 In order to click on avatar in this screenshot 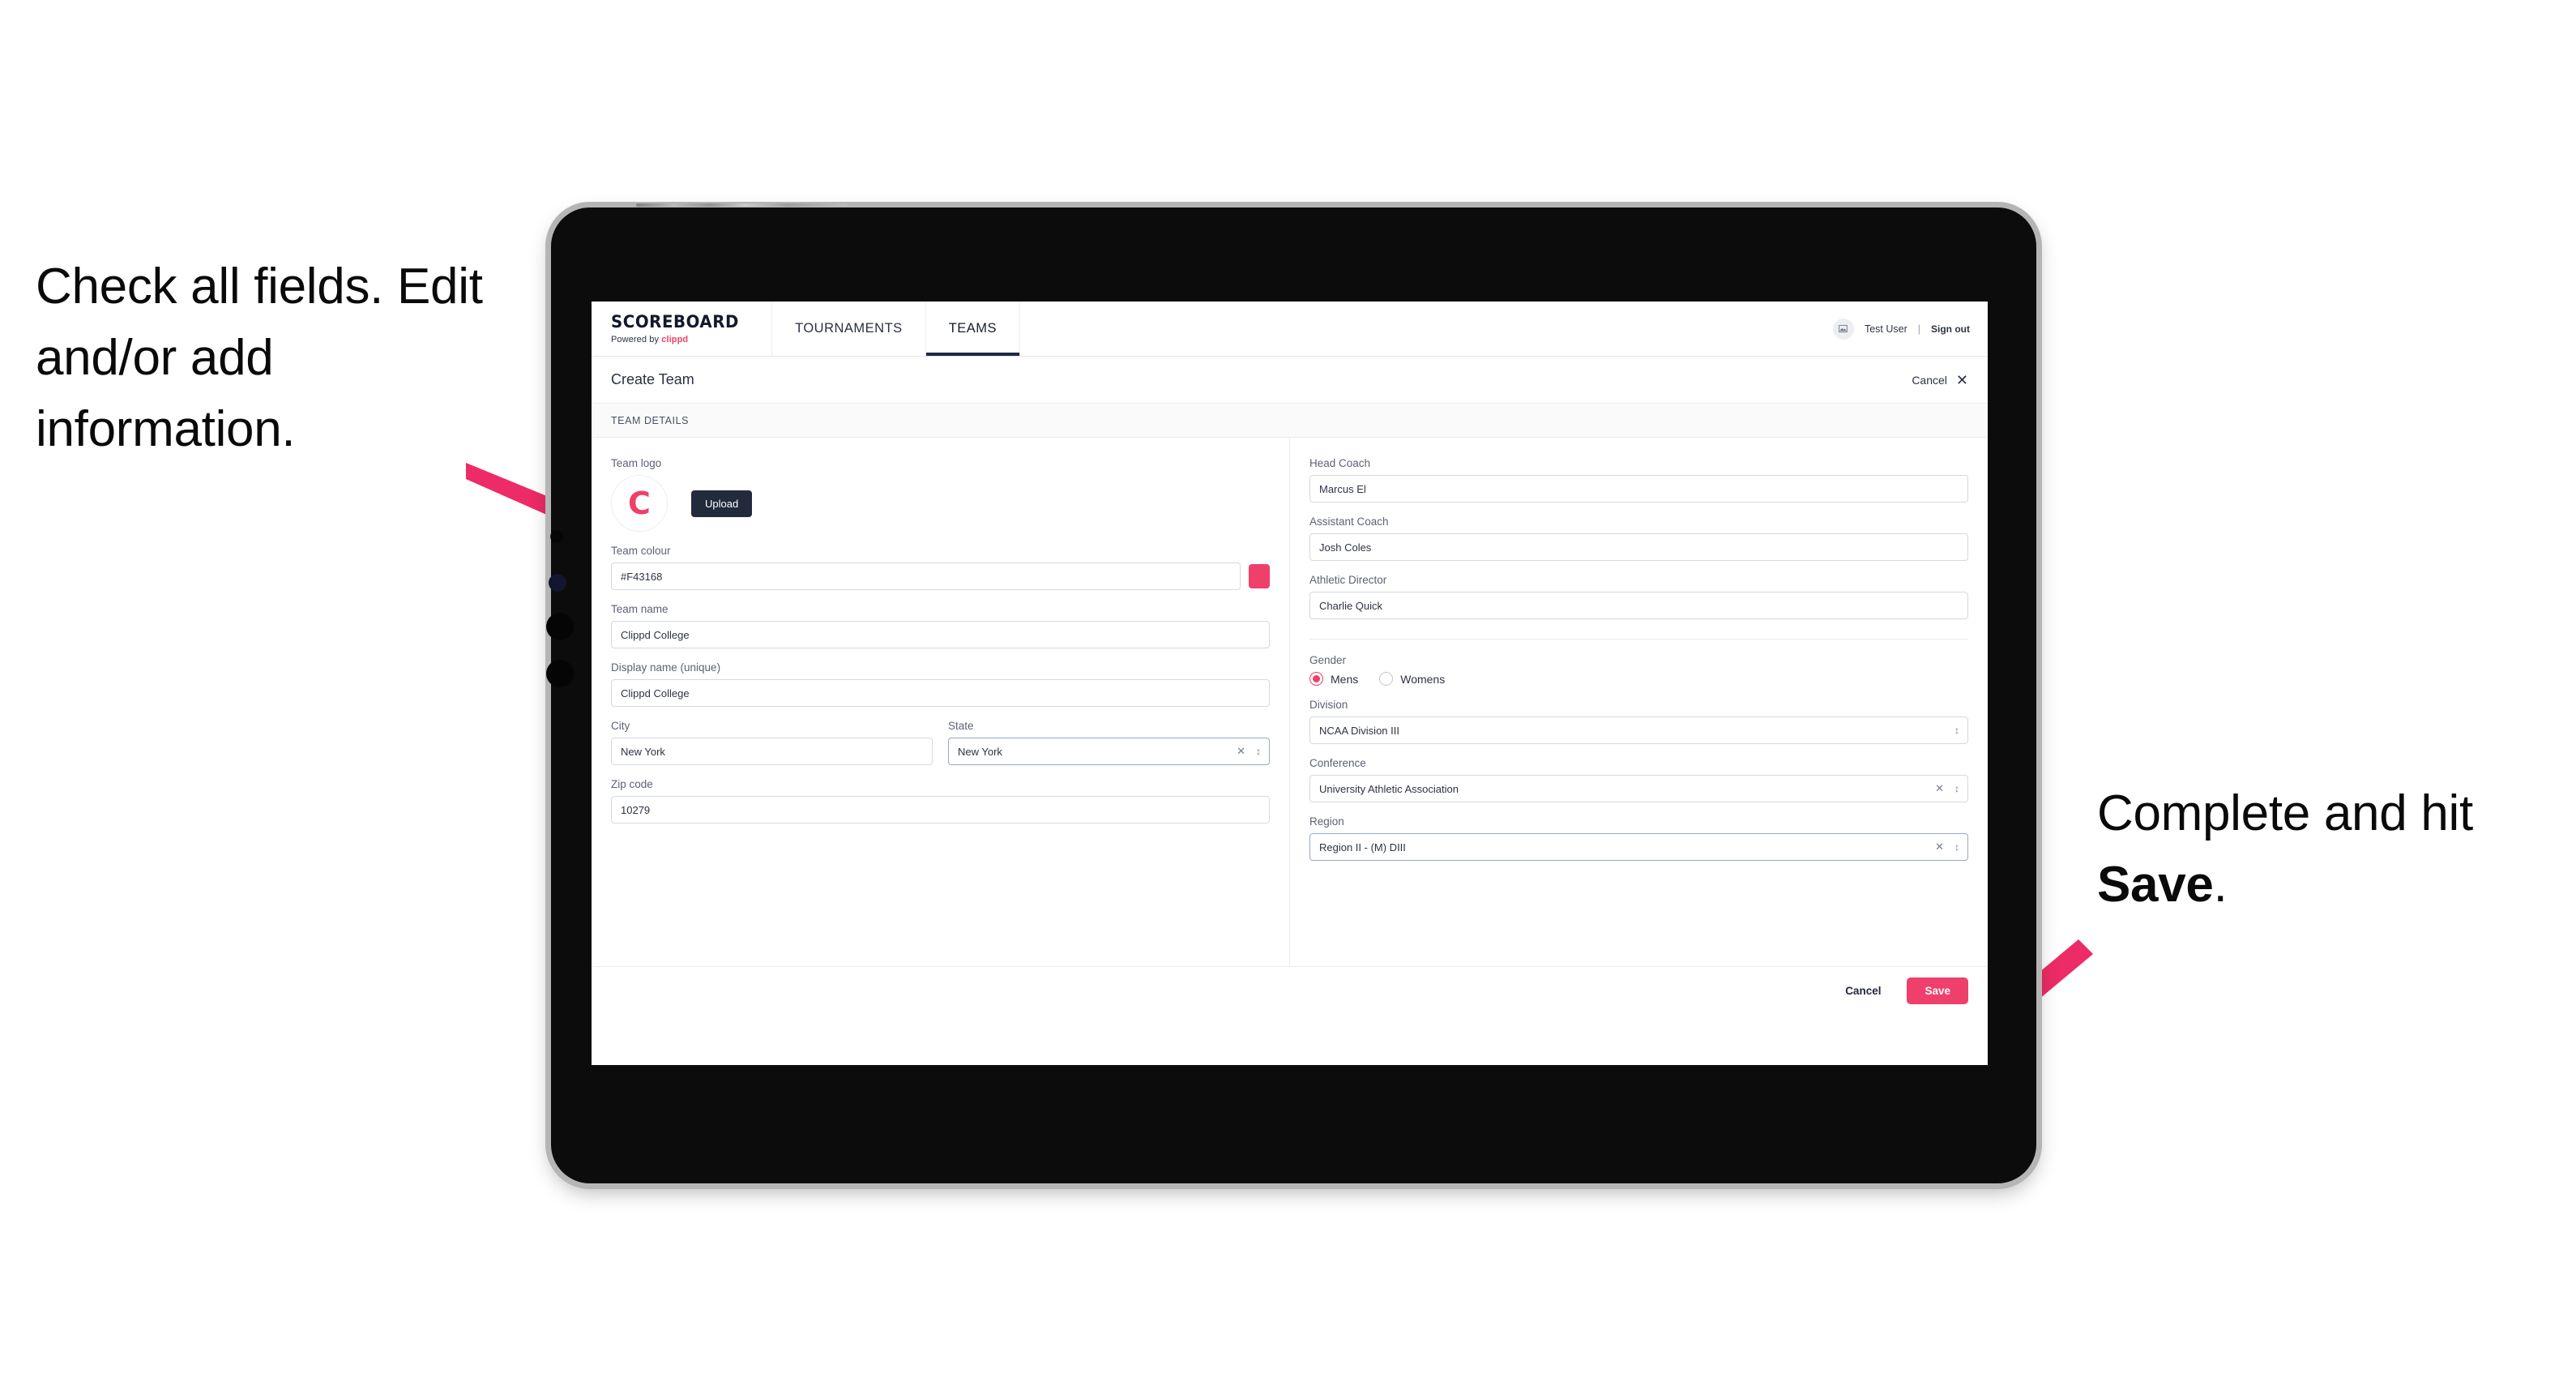, I will do `click(1843, 329)`.